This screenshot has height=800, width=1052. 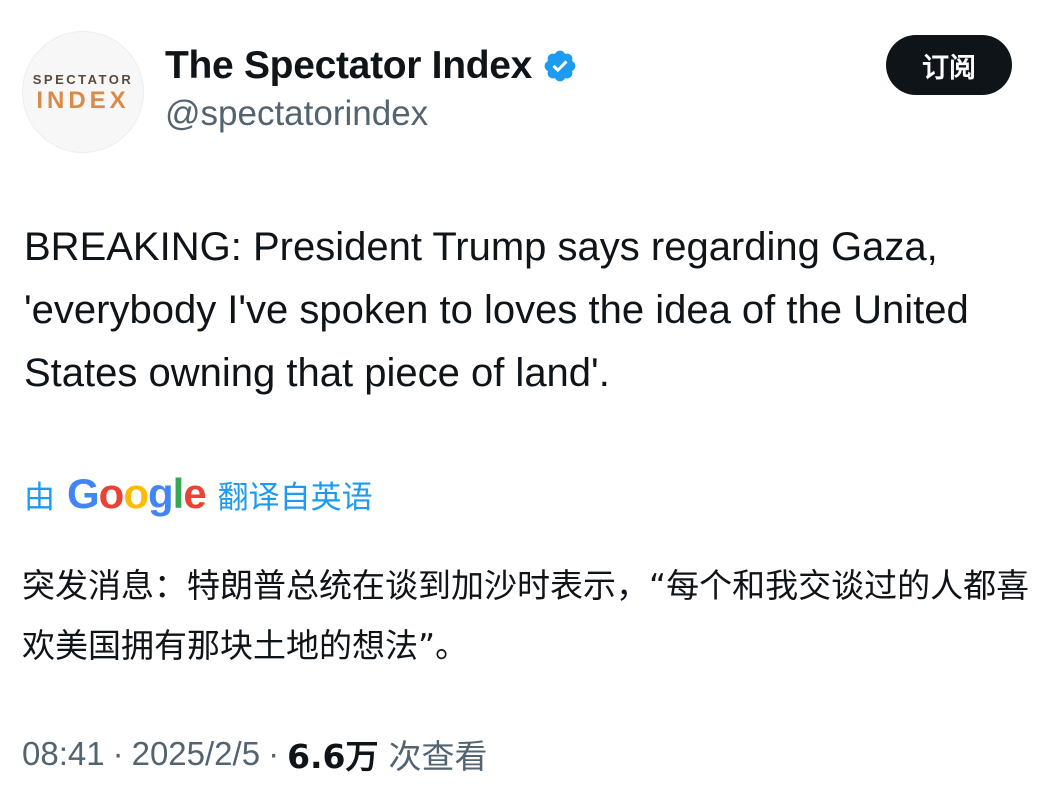 What do you see at coordinates (83, 79) in the screenshot?
I see `avatar-logo-top: SPECTATOR` at bounding box center [83, 79].